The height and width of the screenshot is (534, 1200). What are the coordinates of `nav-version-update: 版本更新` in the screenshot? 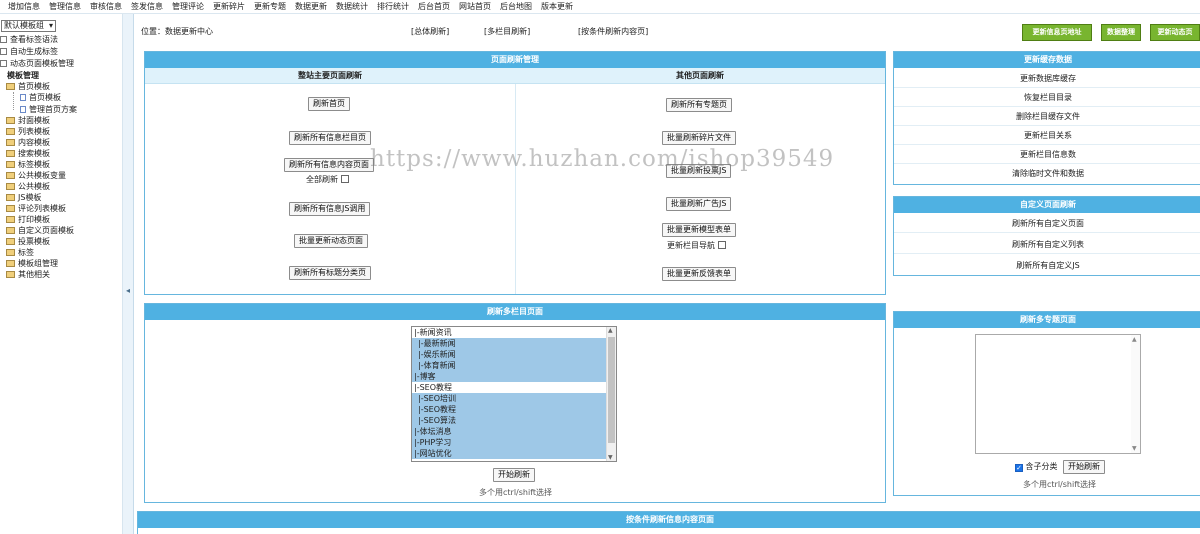 It's located at (557, 6).